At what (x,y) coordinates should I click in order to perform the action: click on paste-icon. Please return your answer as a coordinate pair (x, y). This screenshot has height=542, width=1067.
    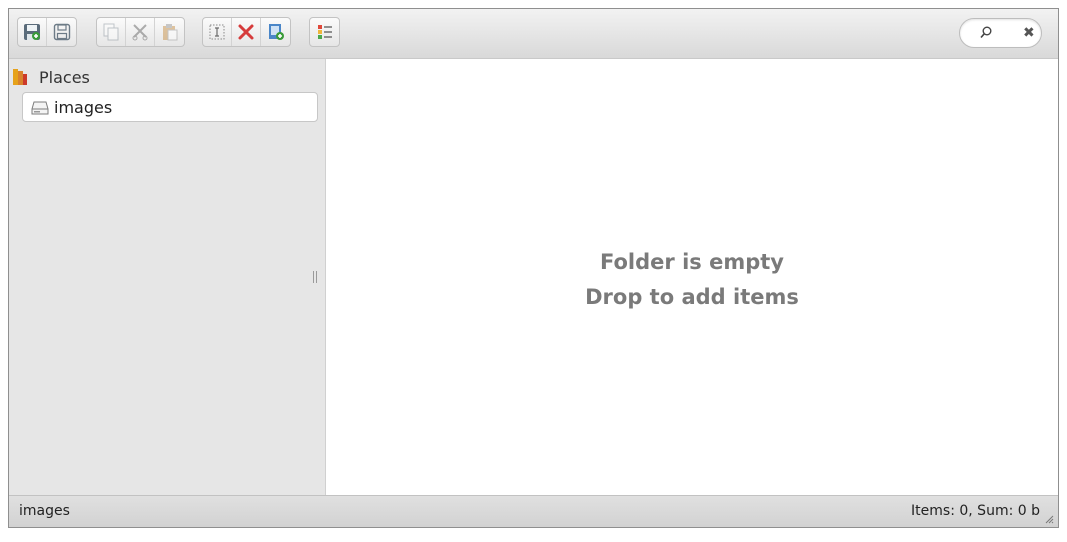
    Looking at the image, I should click on (169, 32).